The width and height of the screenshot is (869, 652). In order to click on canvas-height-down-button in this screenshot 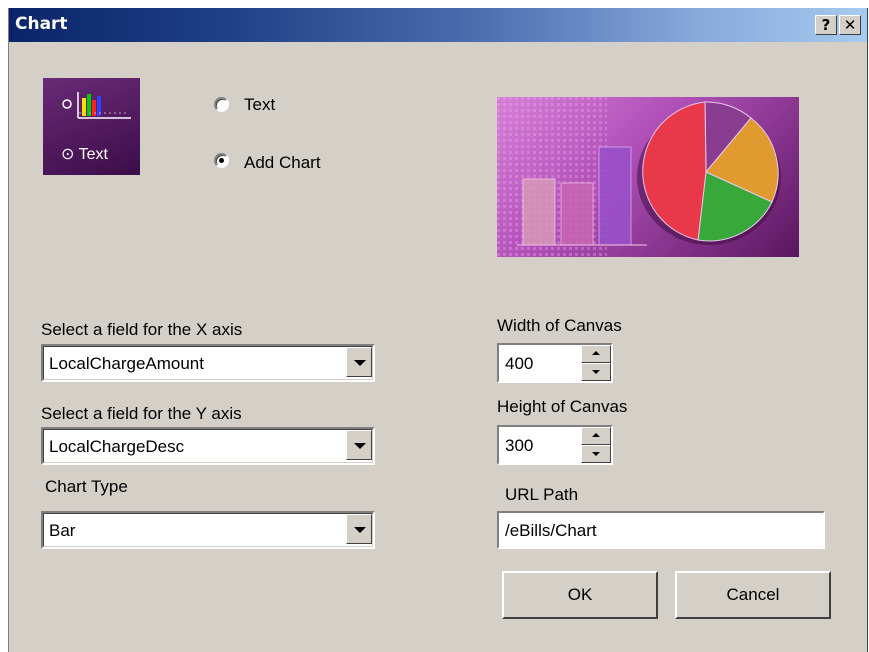, I will do `click(596, 454)`.